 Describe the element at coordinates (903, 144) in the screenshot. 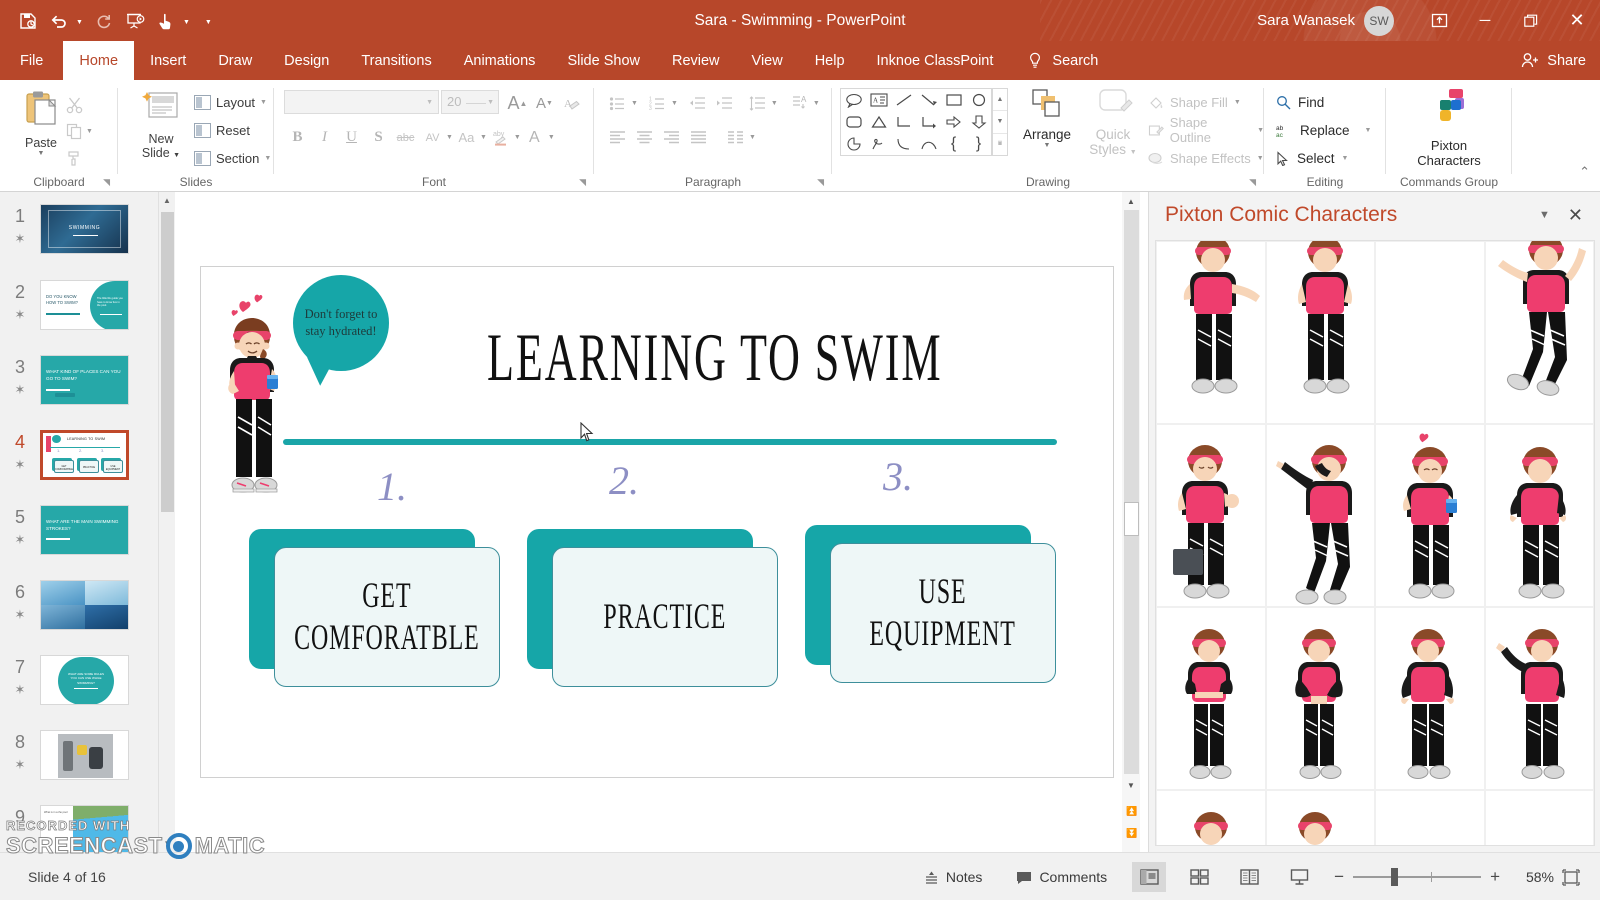

I see `shape-curve-icon` at that location.